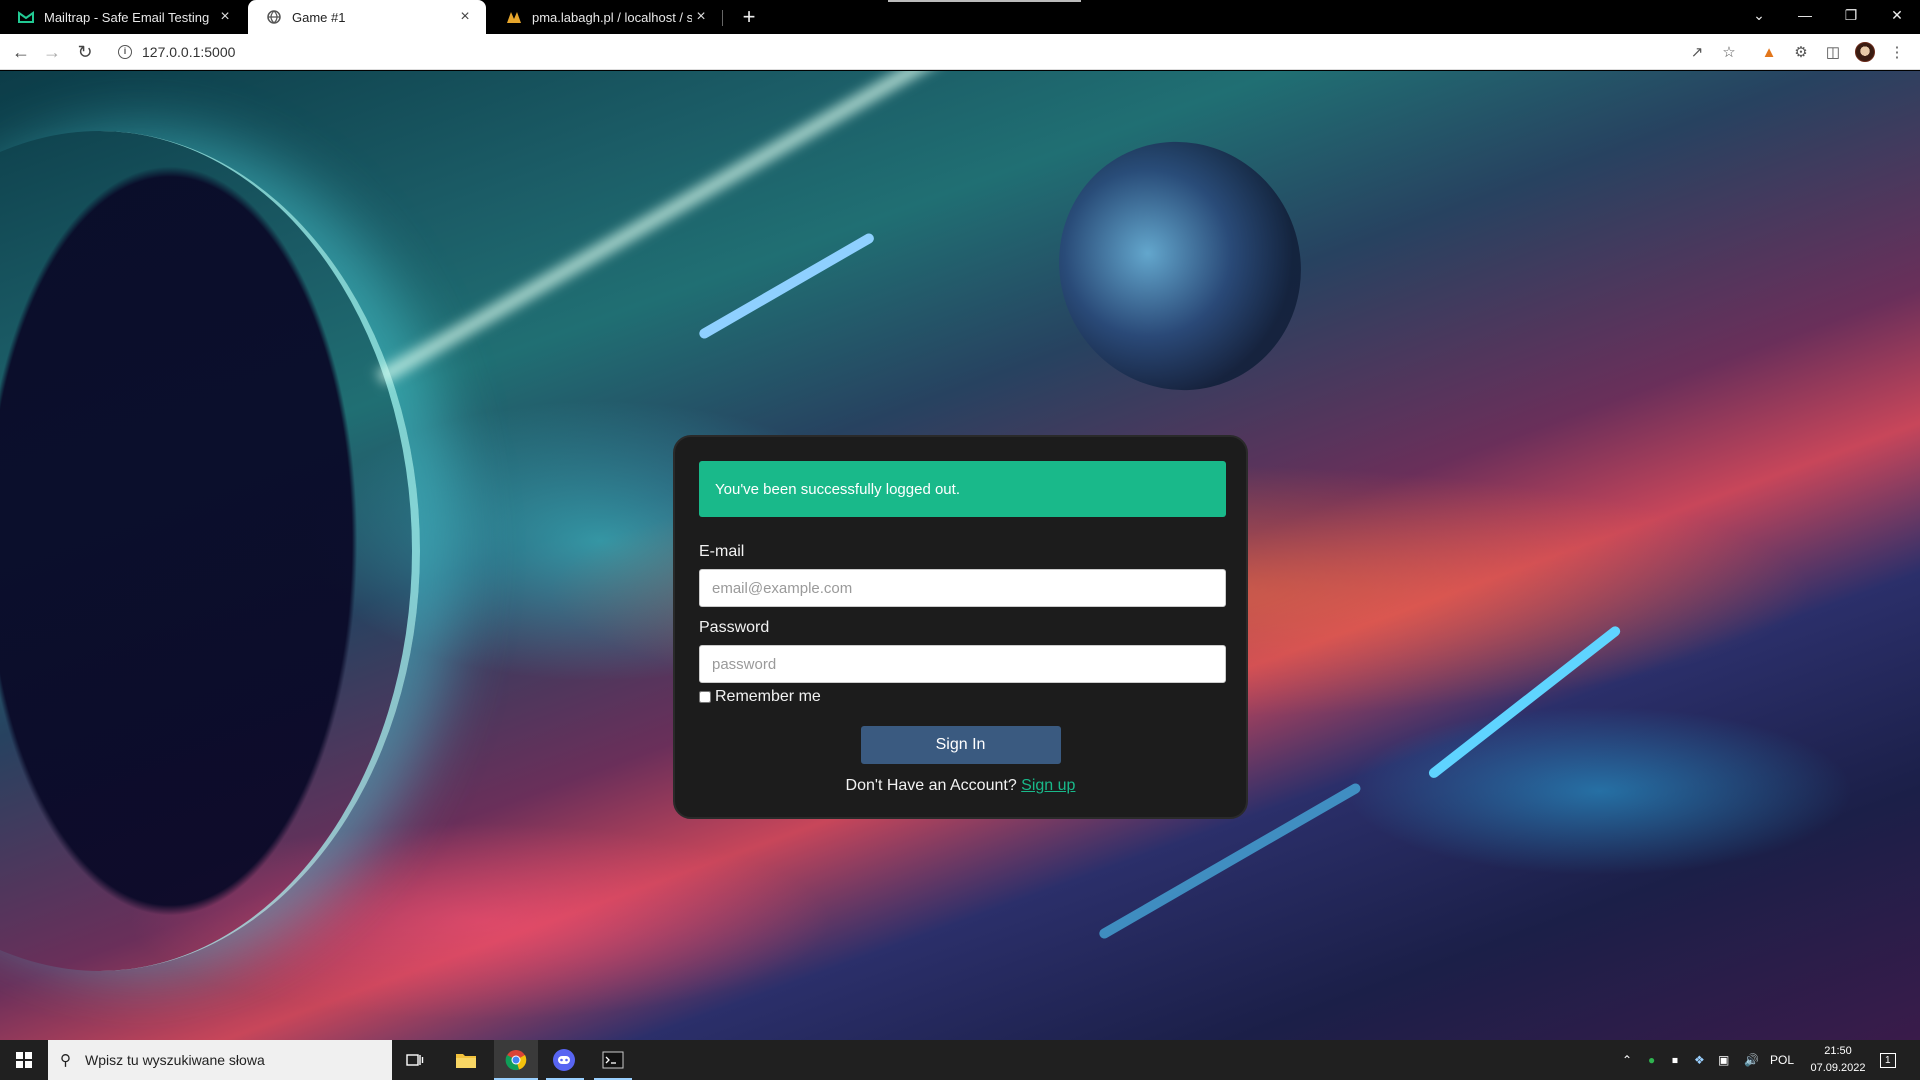 This screenshot has height=1080, width=1920. I want to click on tab-mailtrap: Mailtrap - Safe Email Testing ×, so click(123, 17).